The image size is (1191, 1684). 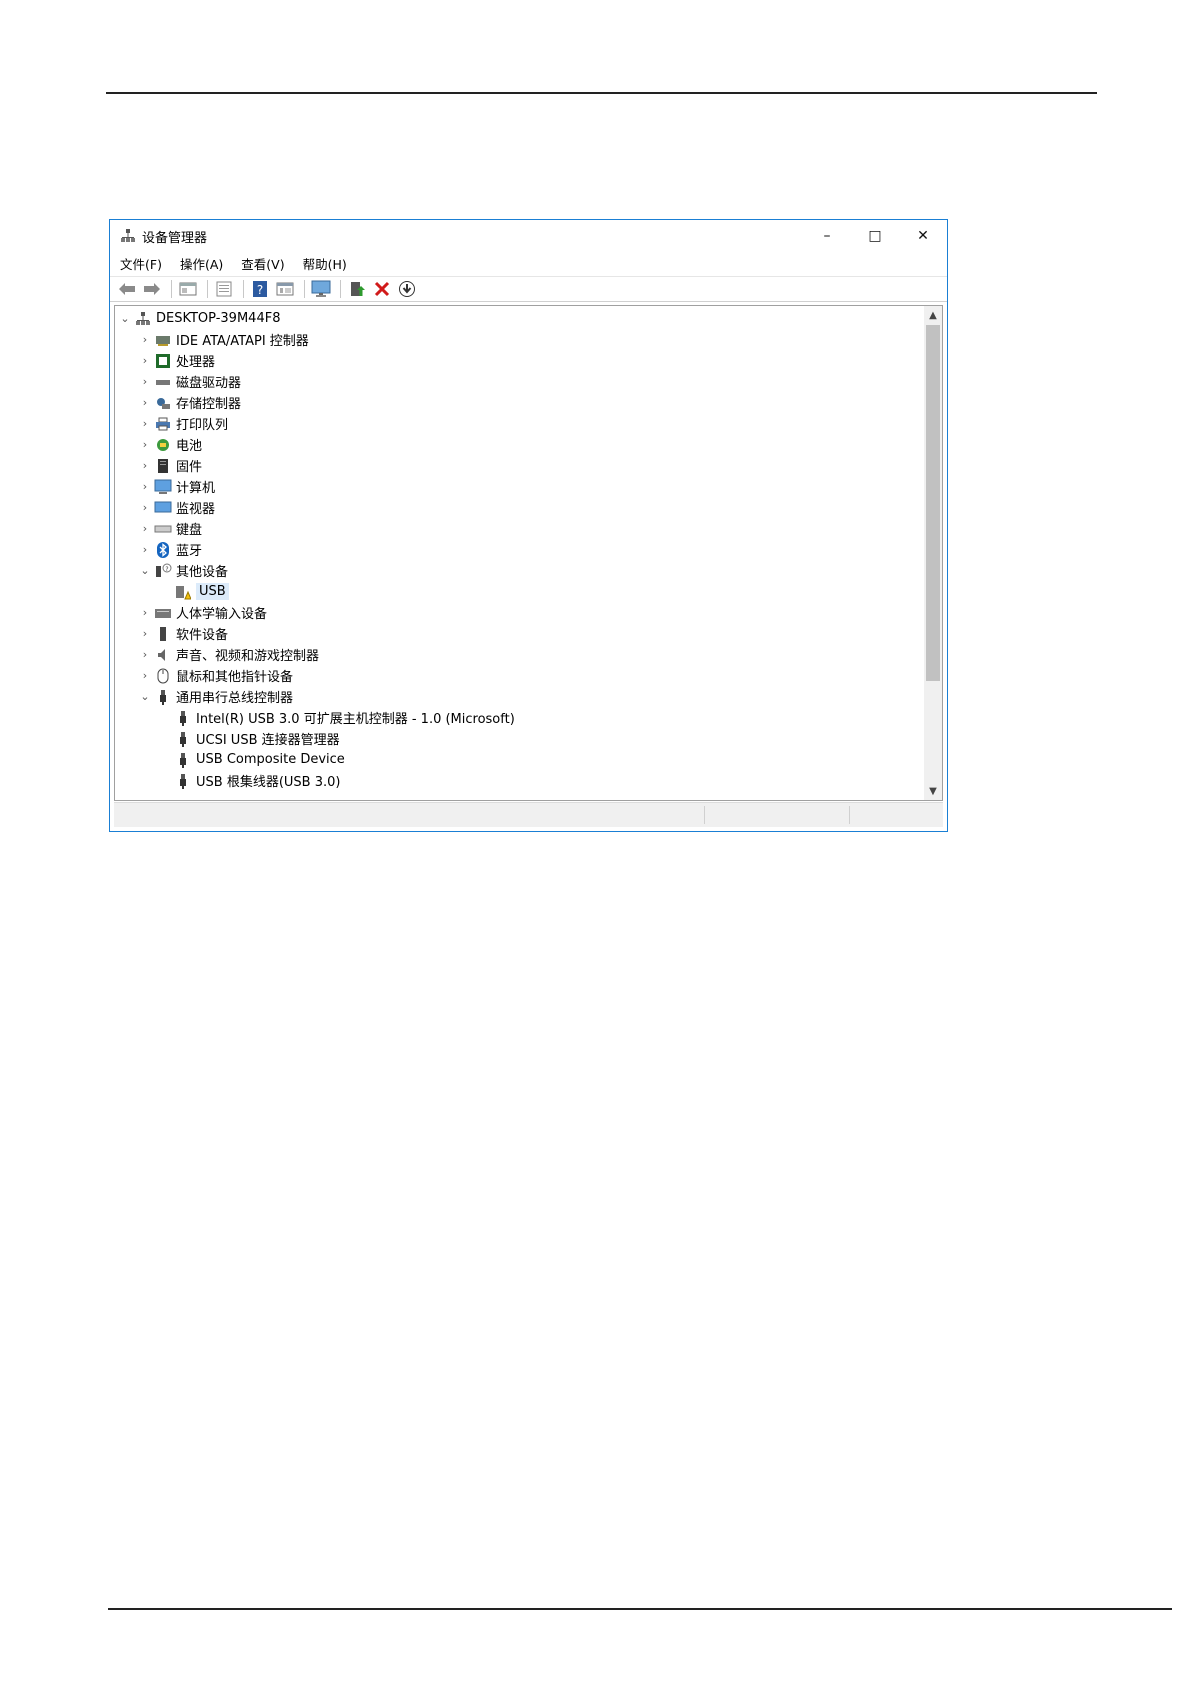 What do you see at coordinates (196, 362) in the screenshot?
I see `tree-item-label: 处理器` at bounding box center [196, 362].